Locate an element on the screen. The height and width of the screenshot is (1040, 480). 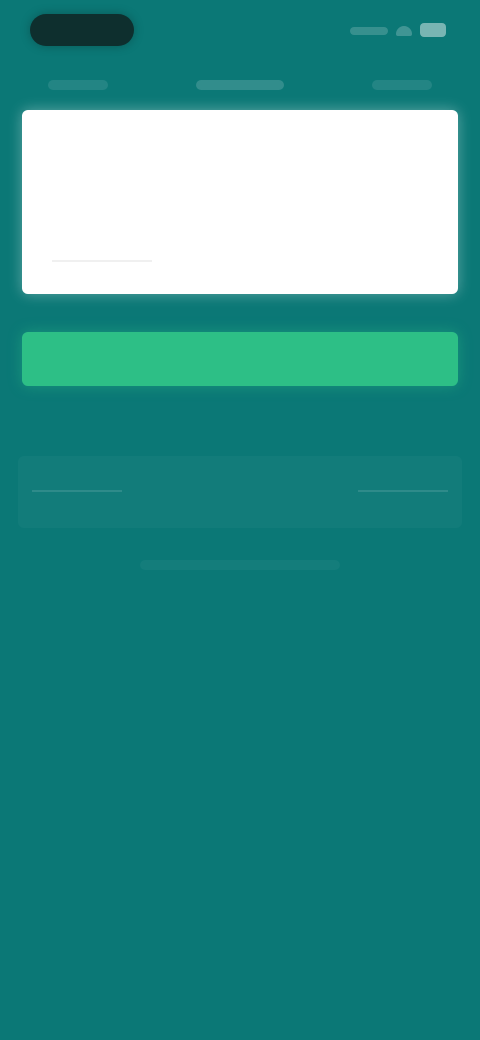
wifi-icon is located at coordinates (404, 31).